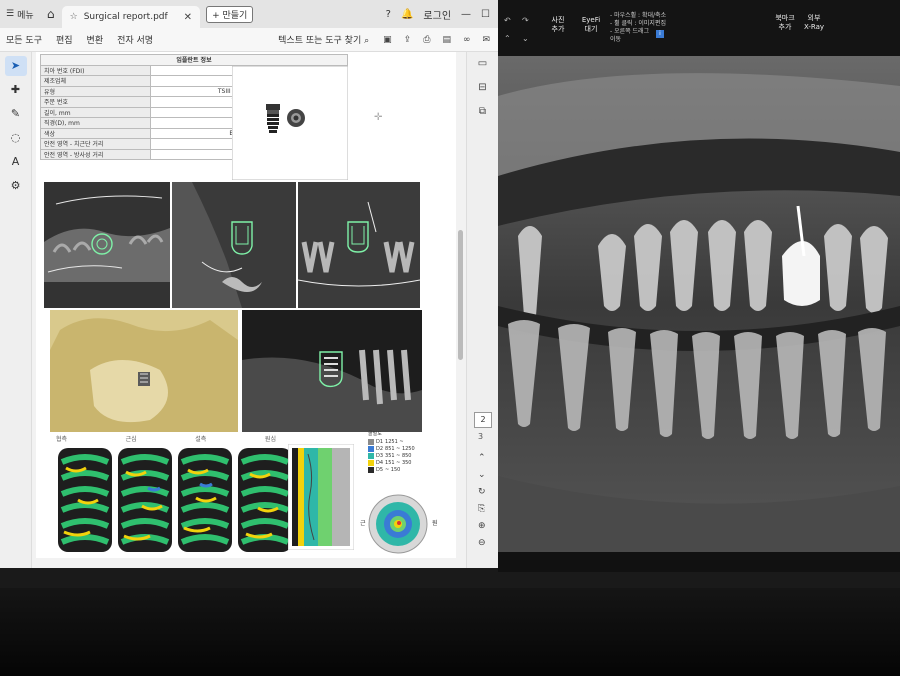 This screenshot has height=676, width=900. I want to click on page-number-input: 2, so click(483, 420).